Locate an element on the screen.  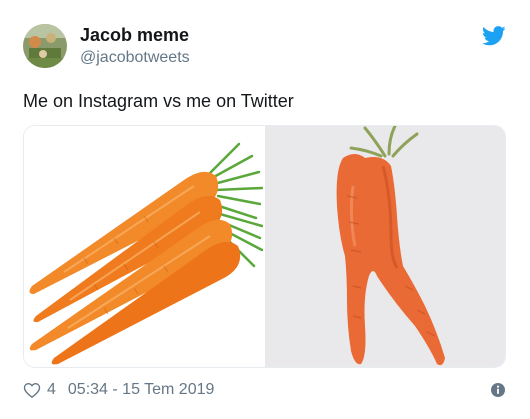
user-names: Jacob meme @jacobotweets is located at coordinates (135, 46).